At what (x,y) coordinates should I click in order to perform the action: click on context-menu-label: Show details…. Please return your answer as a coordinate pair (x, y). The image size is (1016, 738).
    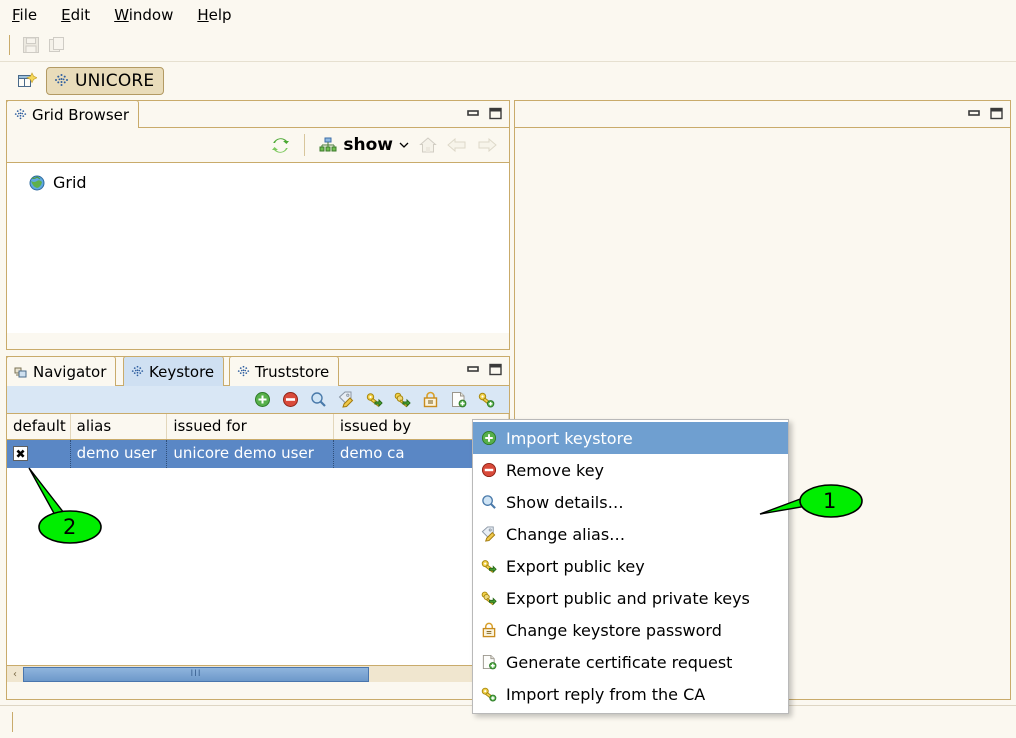
    Looking at the image, I should click on (565, 502).